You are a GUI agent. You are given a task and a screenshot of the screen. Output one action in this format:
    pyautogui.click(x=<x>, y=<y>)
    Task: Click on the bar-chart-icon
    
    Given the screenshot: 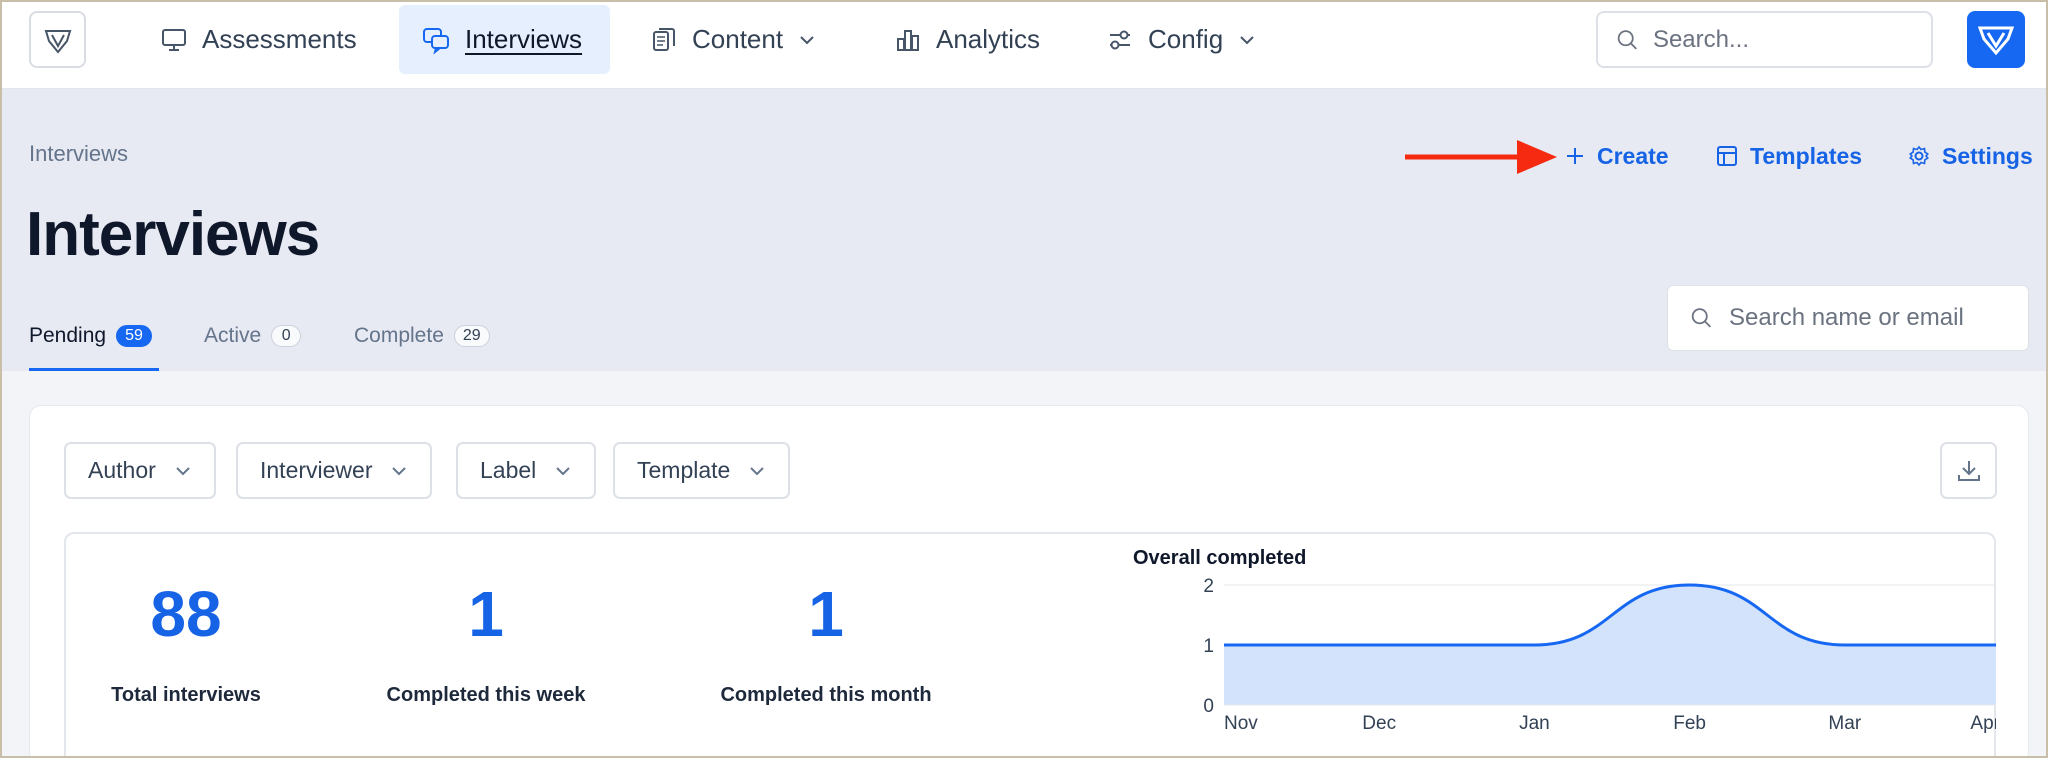 What is the action you would take?
    pyautogui.click(x=908, y=40)
    